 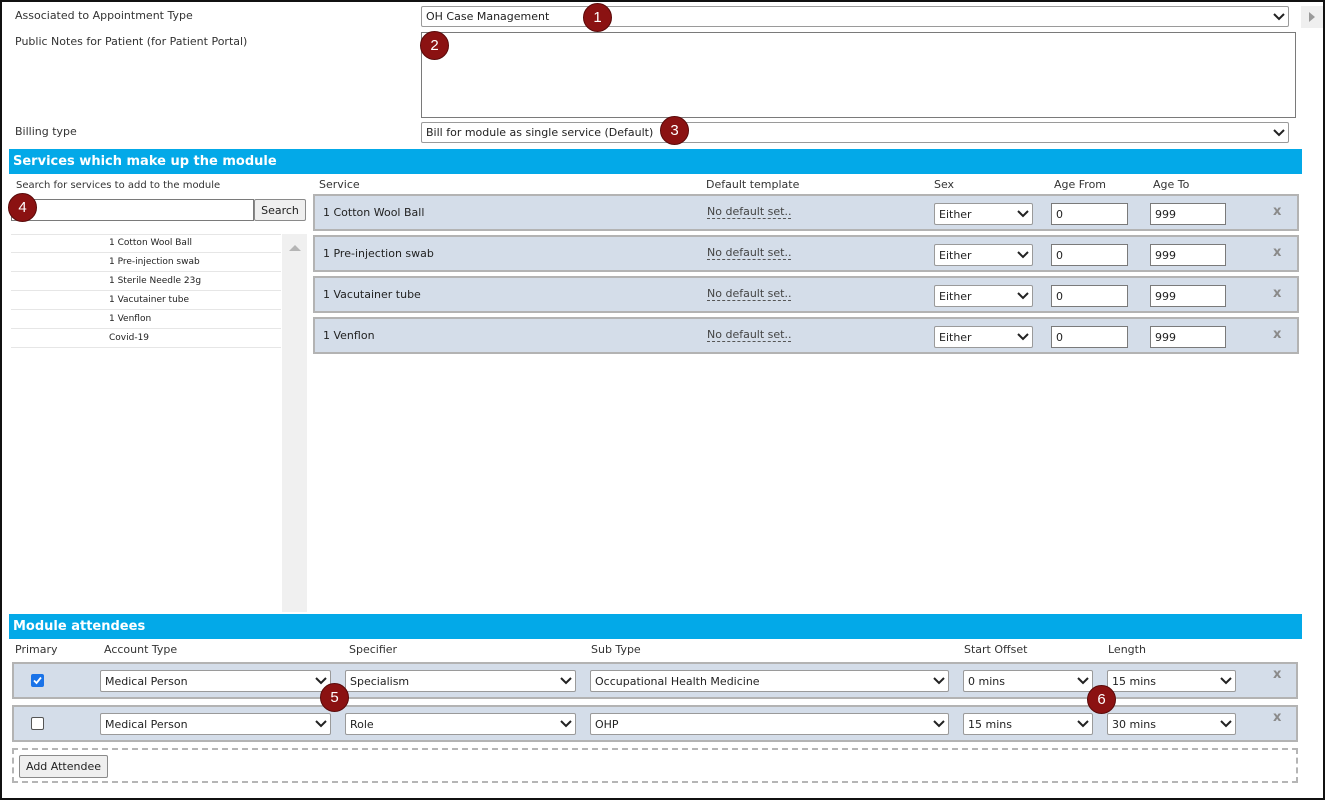 I want to click on annotation-badge-3: 3, so click(x=674, y=130).